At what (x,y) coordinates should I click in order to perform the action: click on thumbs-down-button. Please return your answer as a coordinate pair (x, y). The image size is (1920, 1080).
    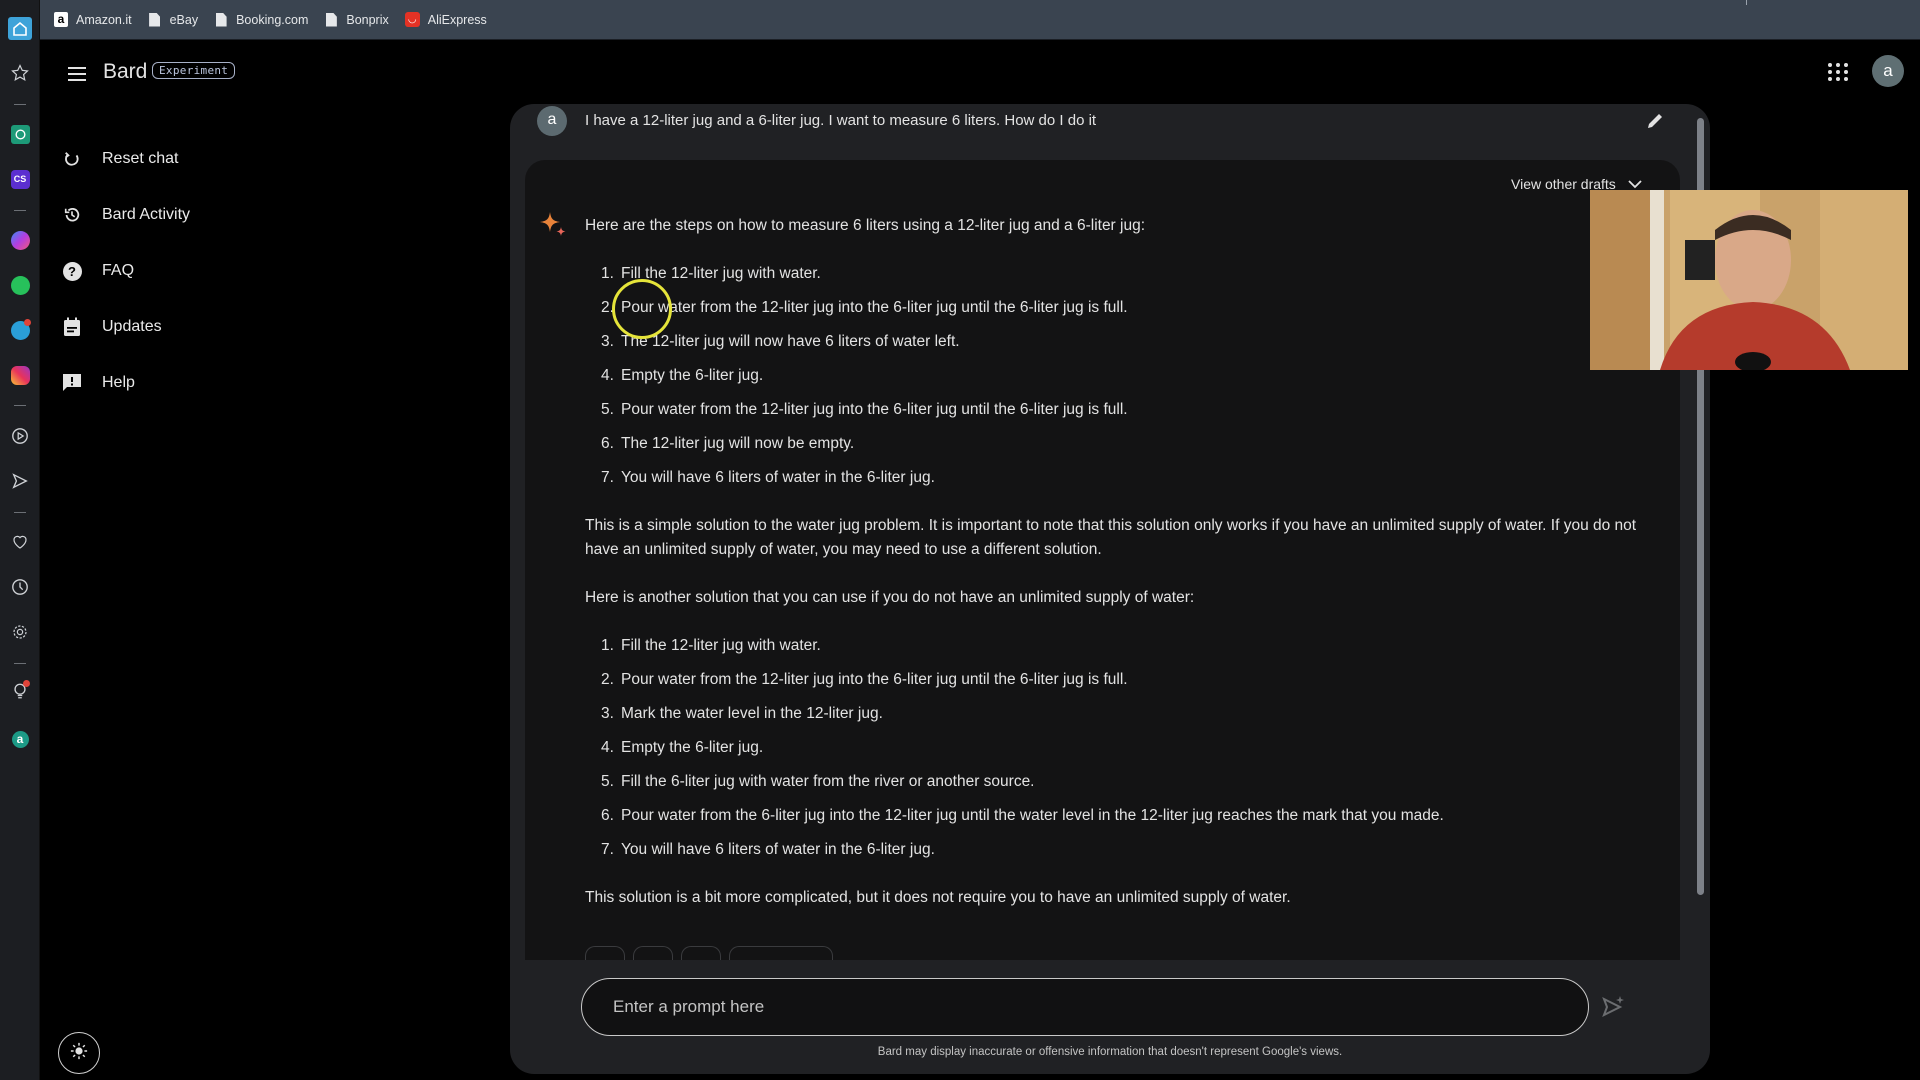
    Looking at the image, I should click on (653, 953).